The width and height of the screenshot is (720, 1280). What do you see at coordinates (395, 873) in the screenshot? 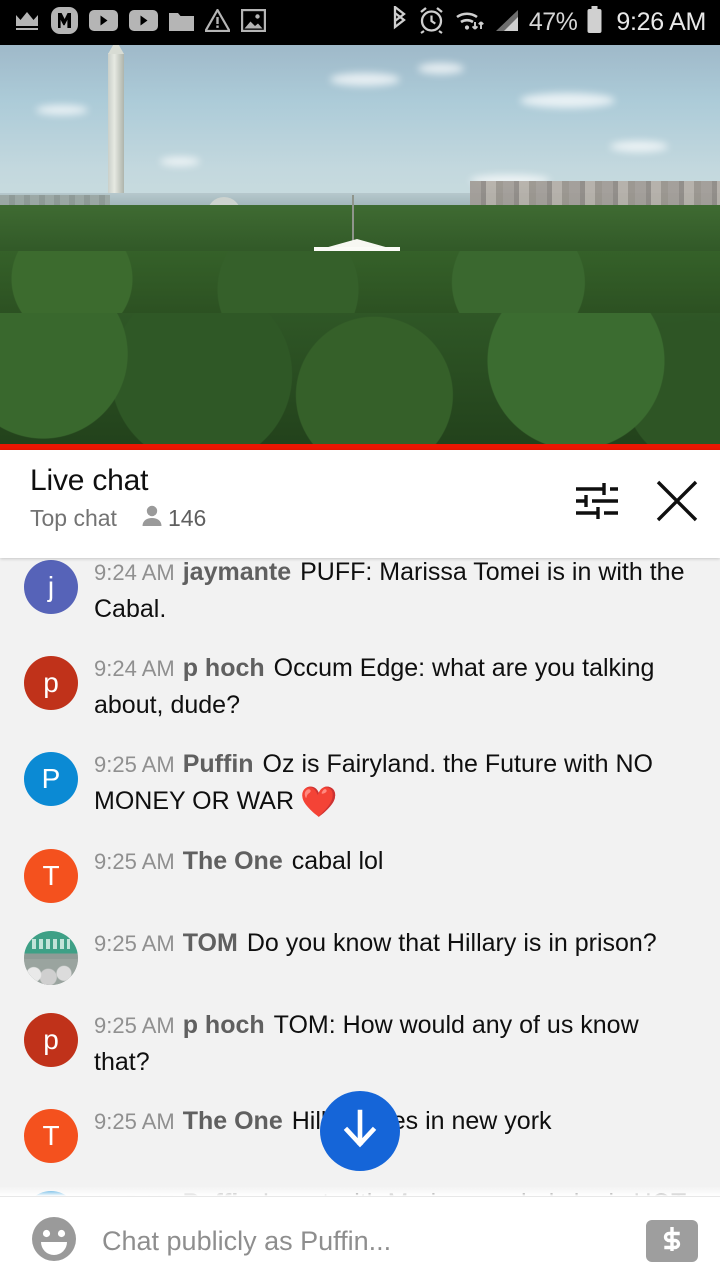
I see `message-body: 9:25 AM The One cabal lol` at bounding box center [395, 873].